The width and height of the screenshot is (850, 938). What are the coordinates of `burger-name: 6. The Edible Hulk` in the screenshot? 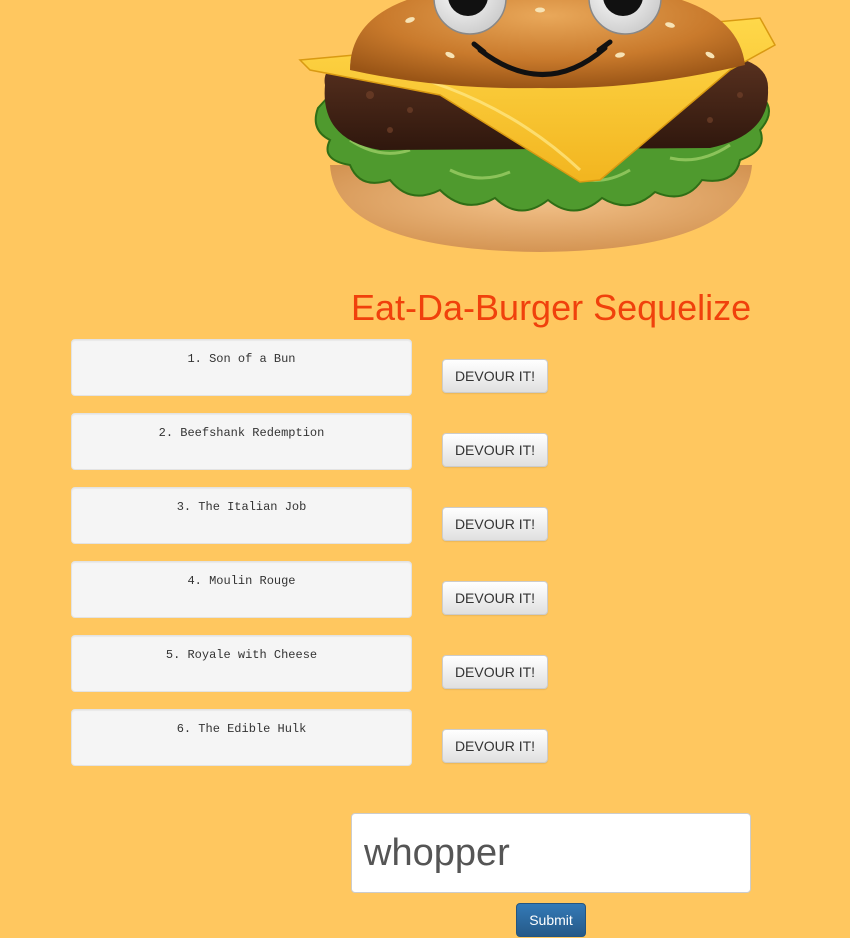 It's located at (241, 737).